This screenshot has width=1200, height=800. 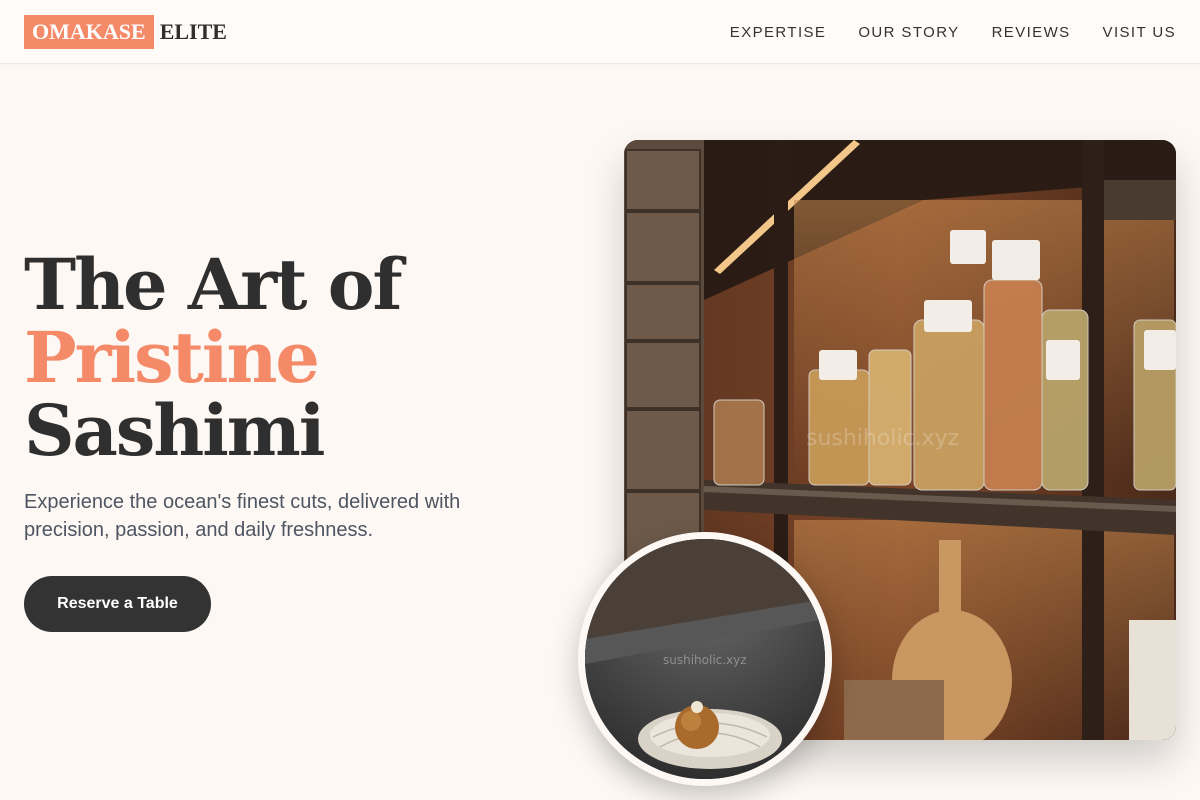 What do you see at coordinates (89, 32) in the screenshot?
I see `logo-highlight: OMAKASE` at bounding box center [89, 32].